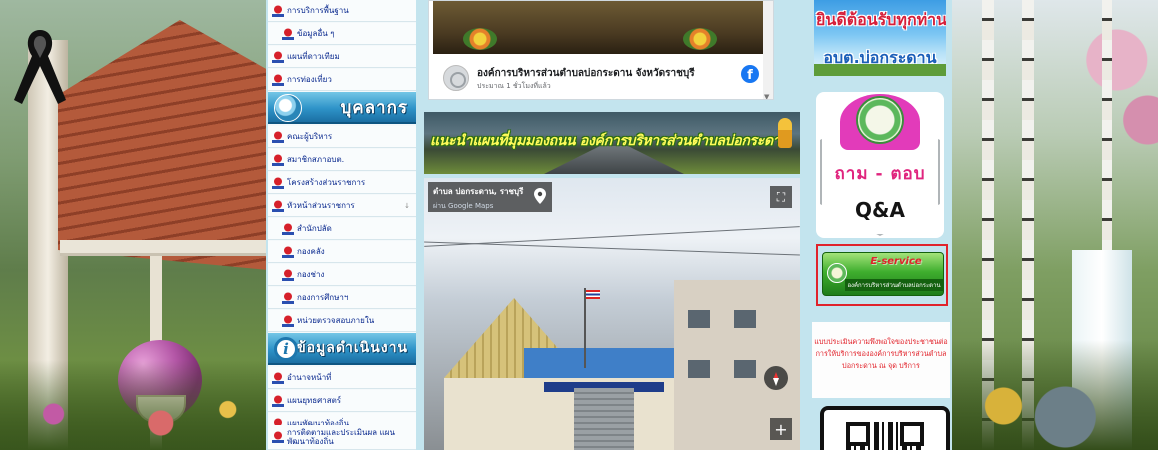 Image resolution: width=1158 pixels, height=450 pixels. I want to click on menu-item-org-structure: โครงสร้างส่วนราชการ, so click(342, 183).